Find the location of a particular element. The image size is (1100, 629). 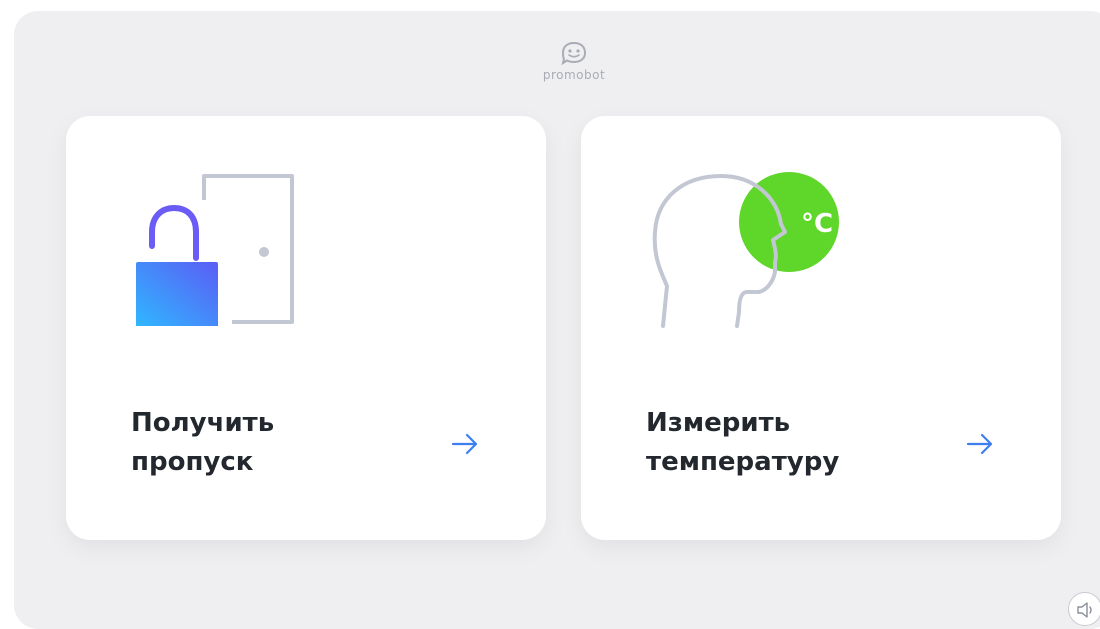

speaker-icon is located at coordinates (1084, 610).